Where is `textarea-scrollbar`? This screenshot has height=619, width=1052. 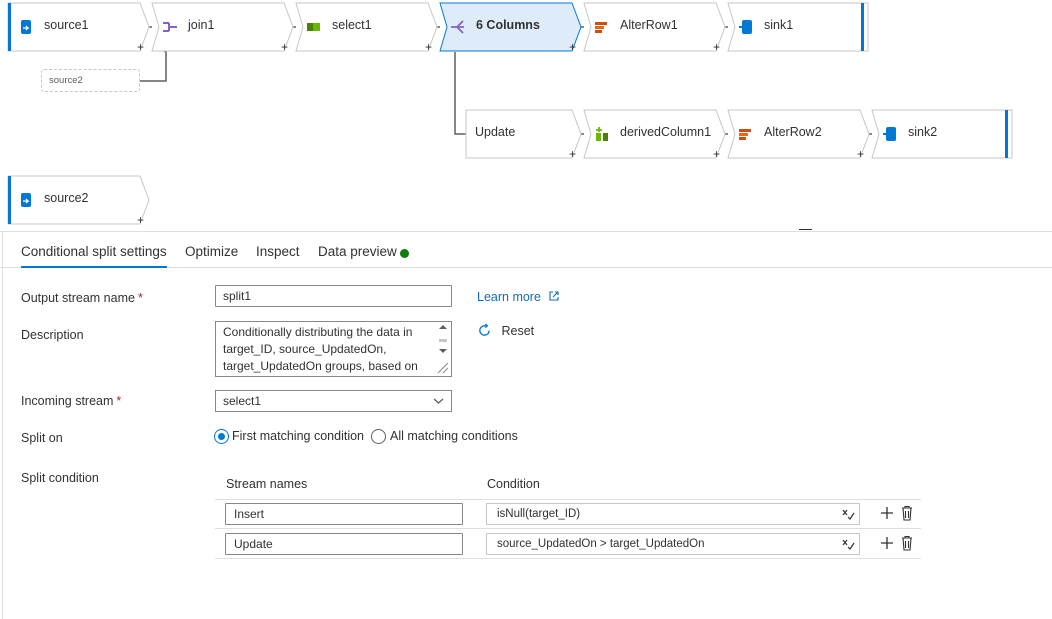 textarea-scrollbar is located at coordinates (443, 349).